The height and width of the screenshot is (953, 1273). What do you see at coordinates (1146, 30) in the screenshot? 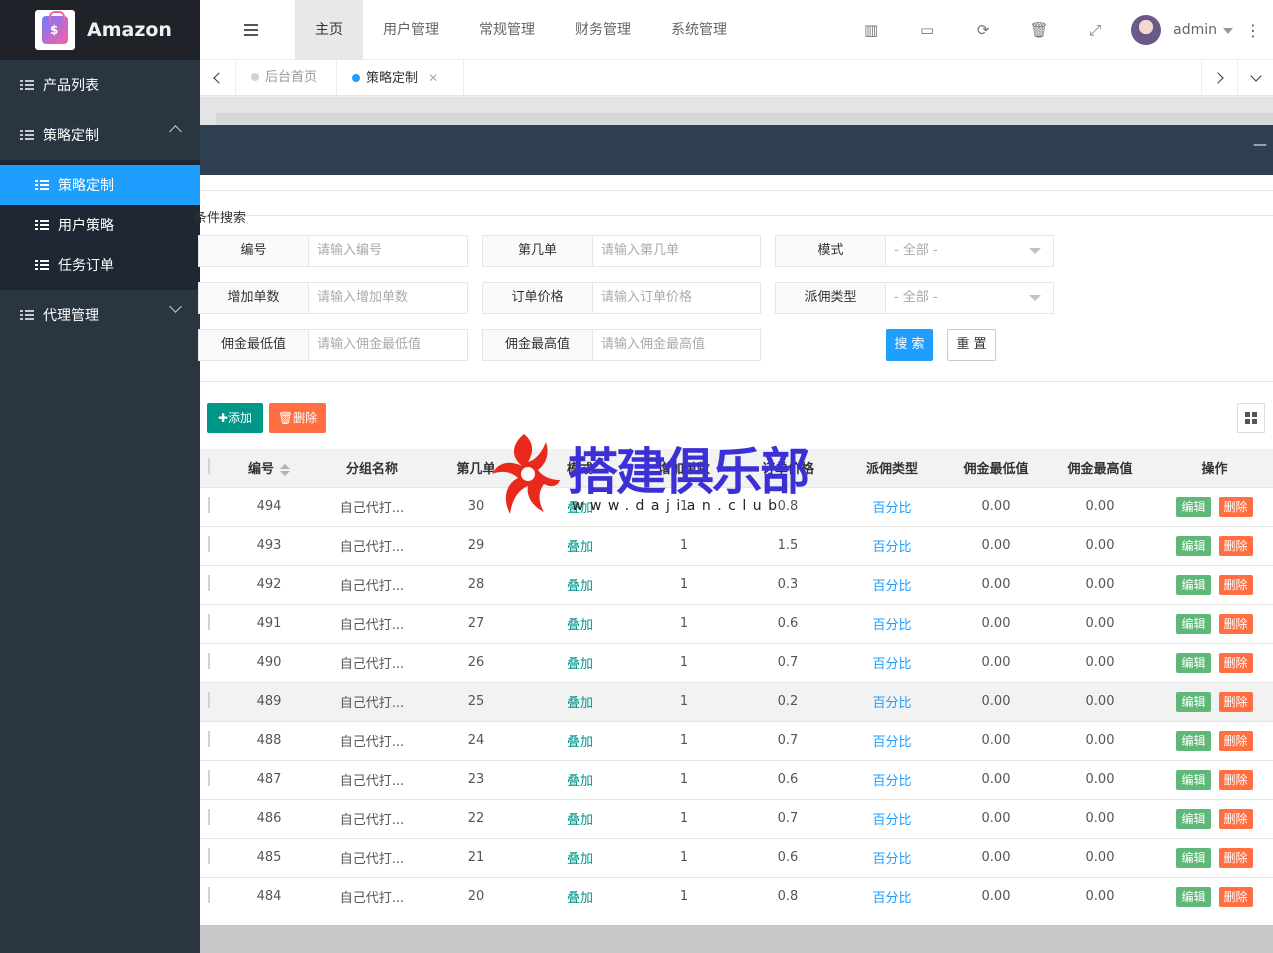
I see `avatar` at bounding box center [1146, 30].